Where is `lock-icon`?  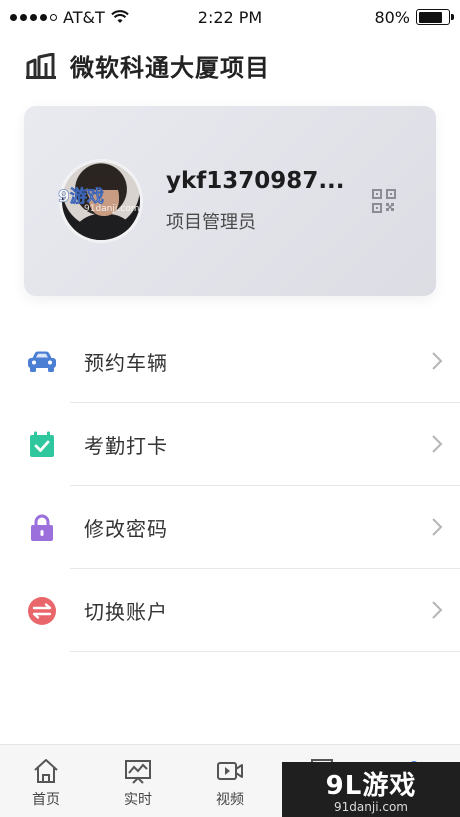 lock-icon is located at coordinates (42, 528).